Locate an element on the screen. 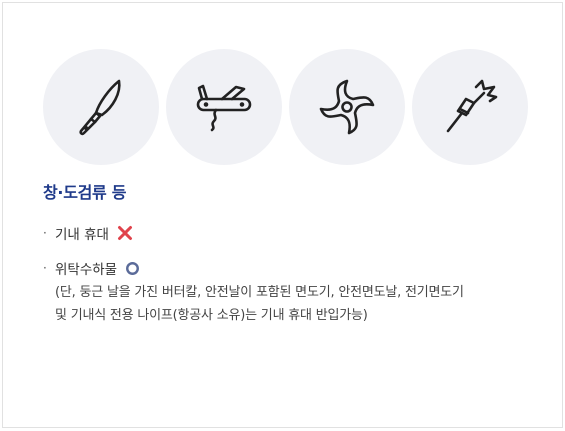 This screenshot has width=565, height=431. knife-icon is located at coordinates (100, 107).